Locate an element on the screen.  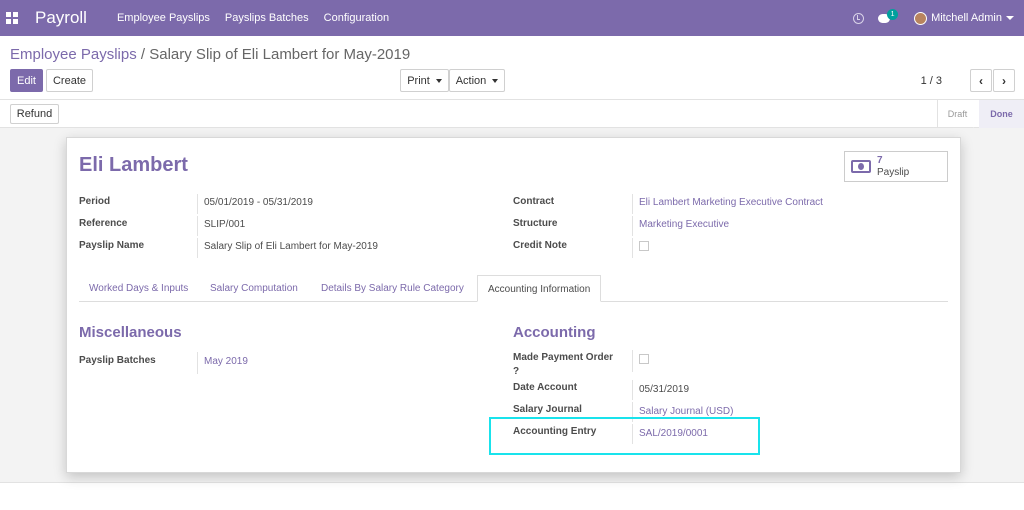
structure-value: Marketing Executive is located at coordinates (680, 226).